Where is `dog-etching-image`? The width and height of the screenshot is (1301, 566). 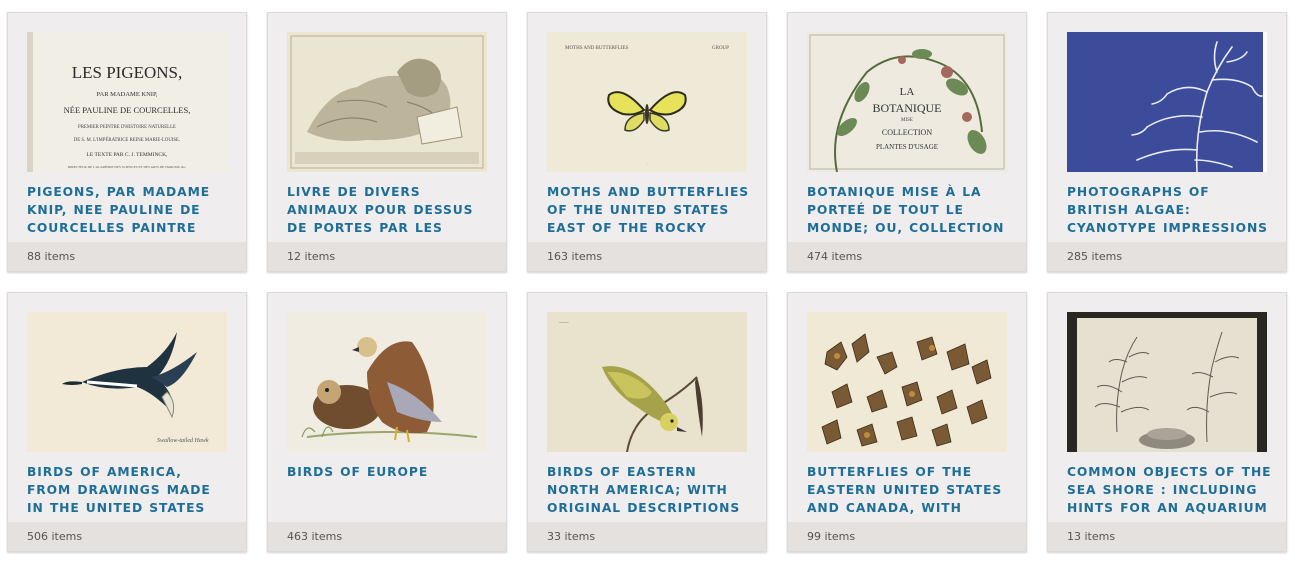
dog-etching-image is located at coordinates (387, 102).